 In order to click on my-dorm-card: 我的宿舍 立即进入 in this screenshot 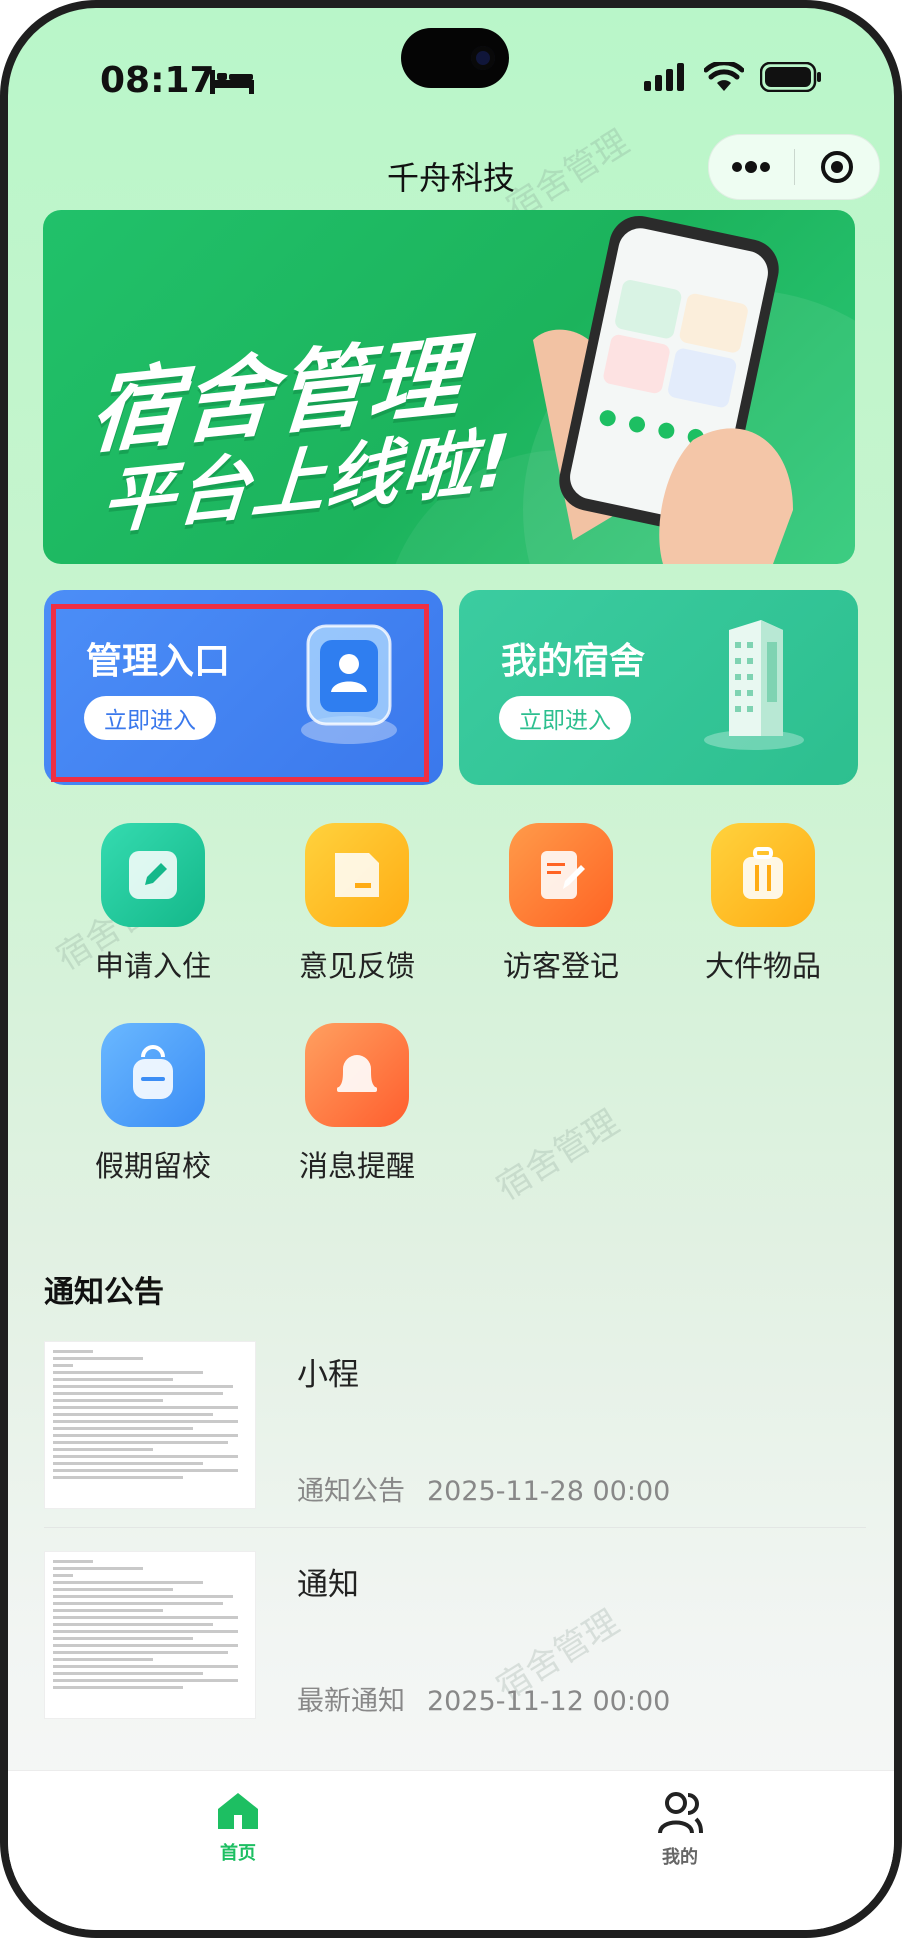, I will do `click(658, 687)`.